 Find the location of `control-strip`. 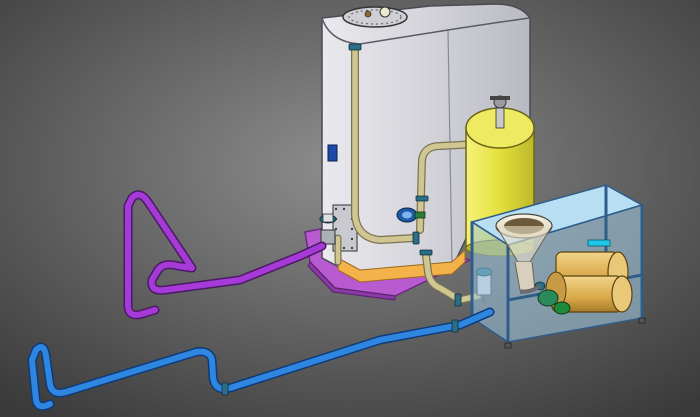

control-strip is located at coordinates (599, 243).